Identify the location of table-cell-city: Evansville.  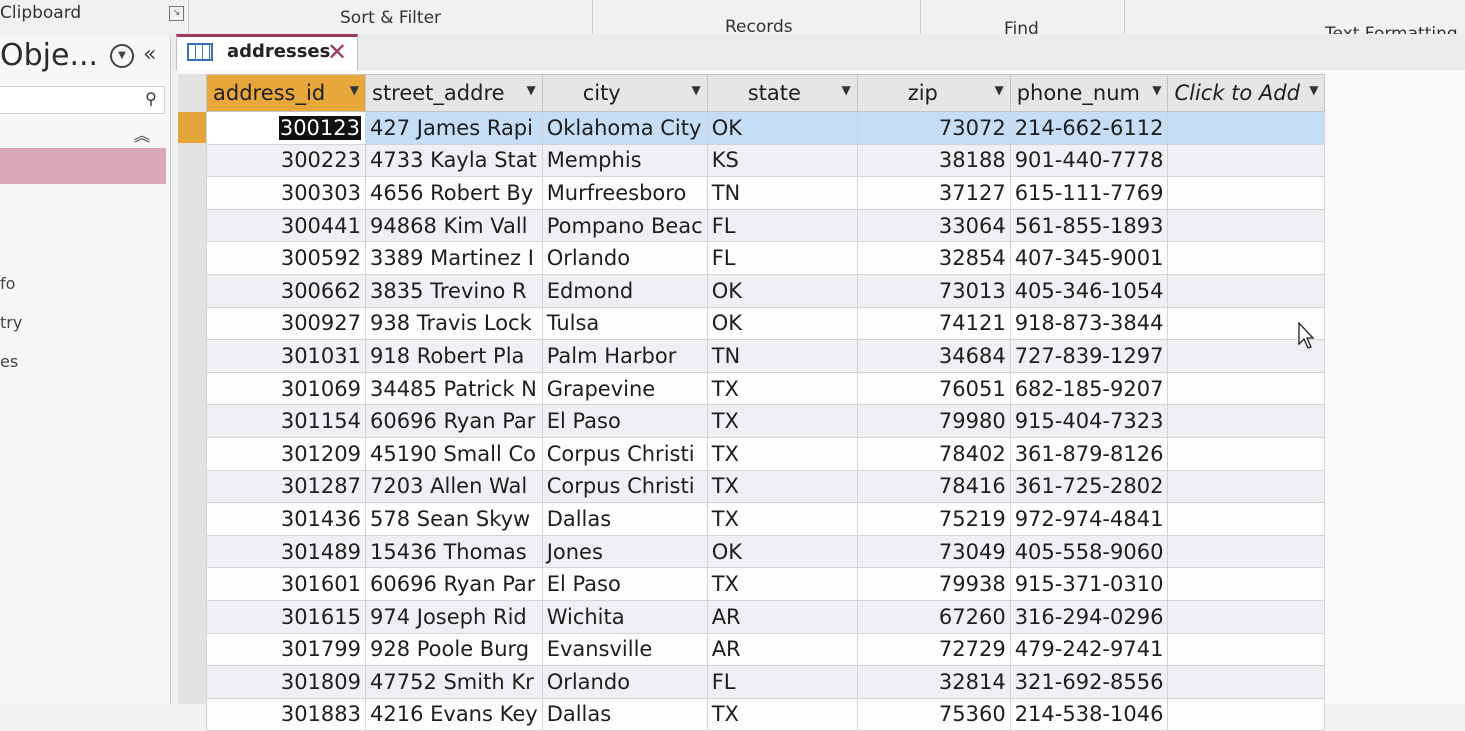
(624, 649).